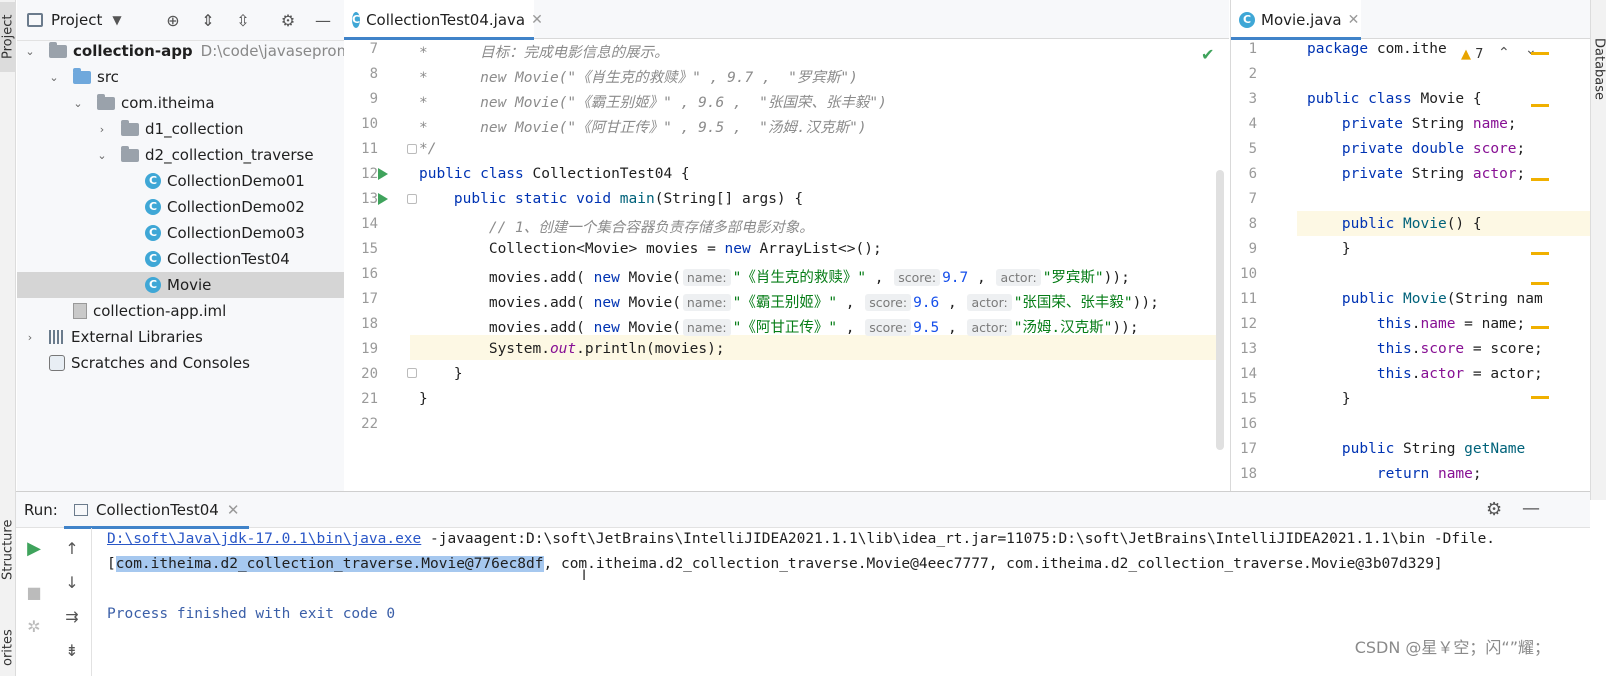  What do you see at coordinates (443, 20) in the screenshot?
I see `tab-collectiontest04: C CollectionTest04.java ✕` at bounding box center [443, 20].